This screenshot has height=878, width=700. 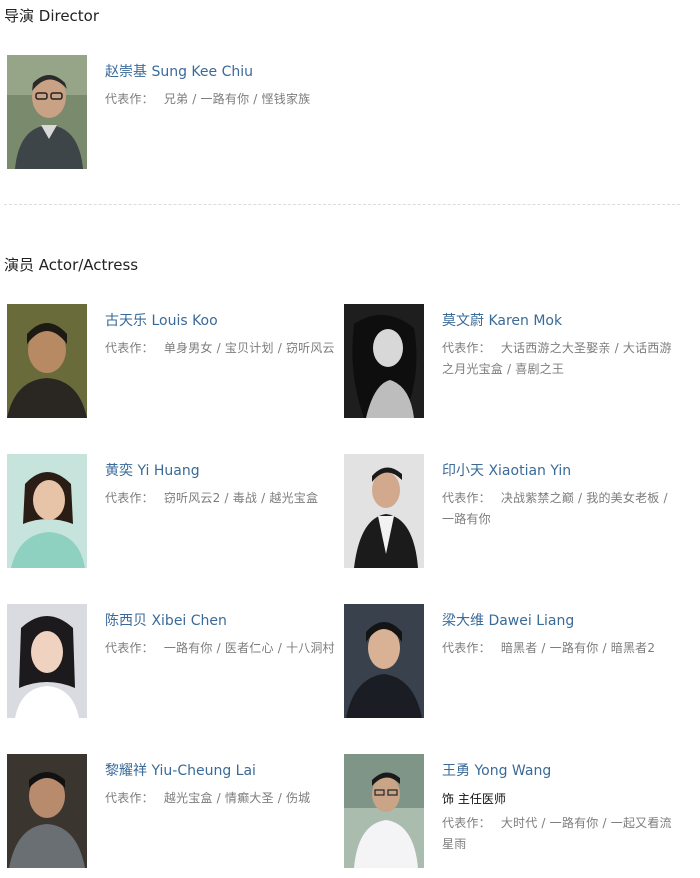 I want to click on actor-works: 代表作： 大话西游之大圣娶亲 / 大话西游之月光宝盒 / 喜剧之王, so click(x=561, y=359).